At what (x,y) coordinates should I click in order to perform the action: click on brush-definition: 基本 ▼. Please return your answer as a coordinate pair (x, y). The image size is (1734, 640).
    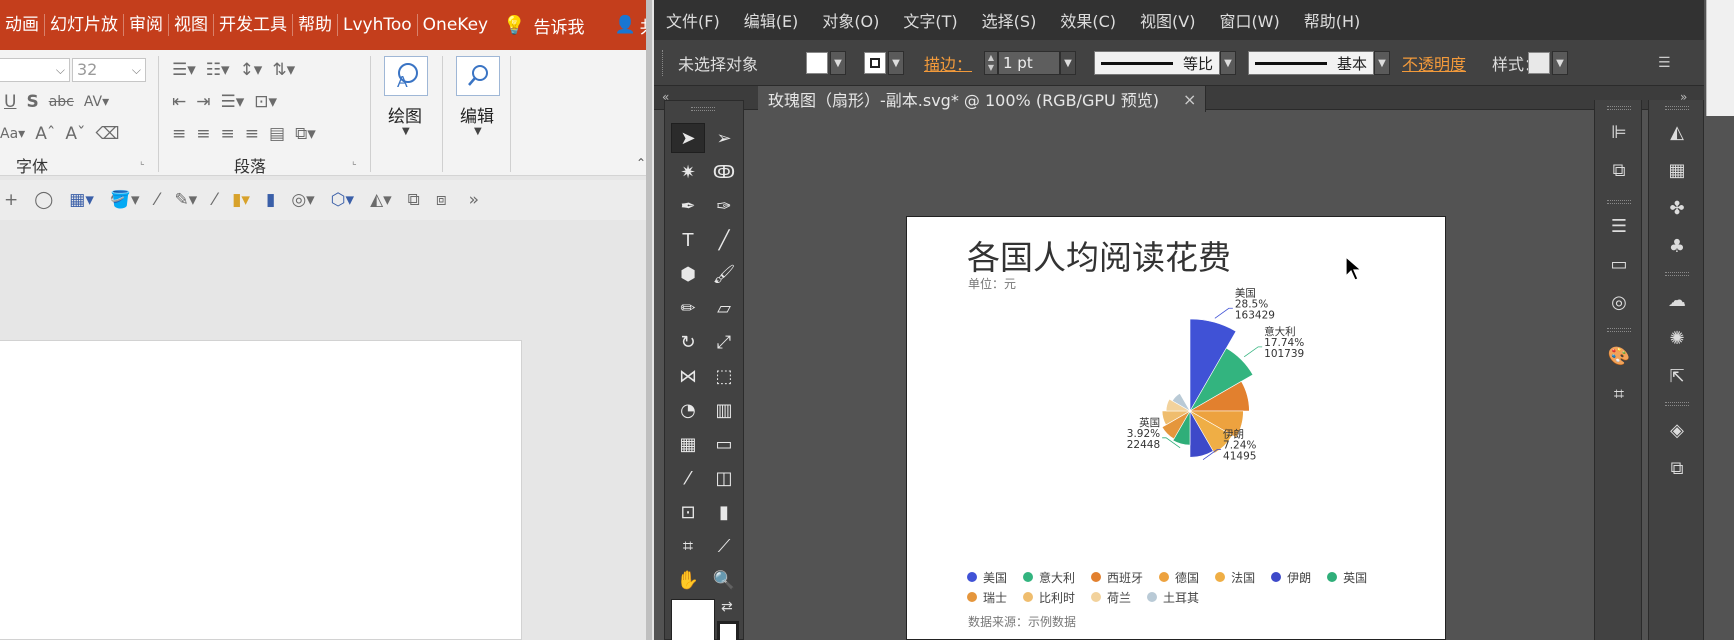
    Looking at the image, I should click on (1319, 63).